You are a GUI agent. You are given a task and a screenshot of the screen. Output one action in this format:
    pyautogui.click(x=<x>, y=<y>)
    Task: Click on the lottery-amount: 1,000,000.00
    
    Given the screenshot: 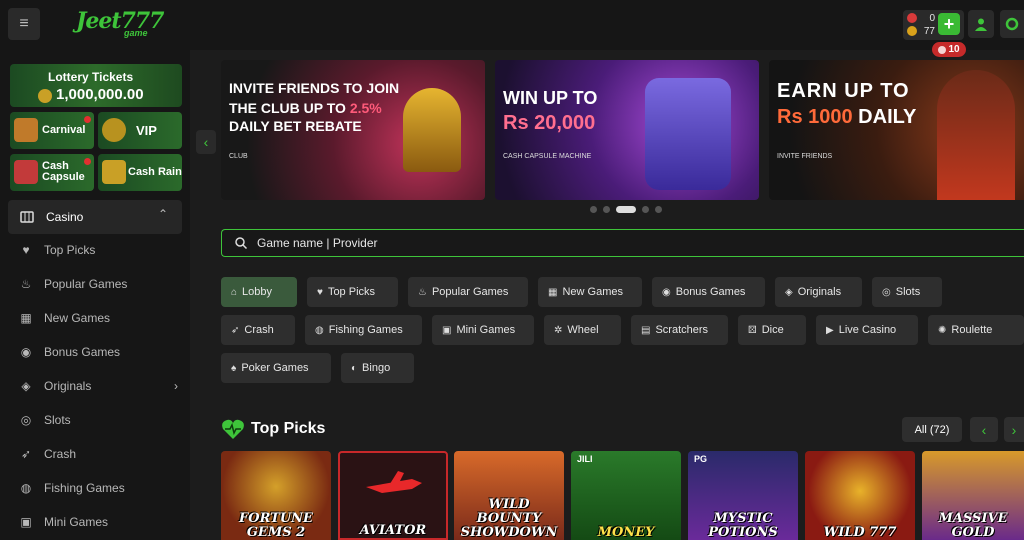 What is the action you would take?
    pyautogui.click(x=100, y=94)
    